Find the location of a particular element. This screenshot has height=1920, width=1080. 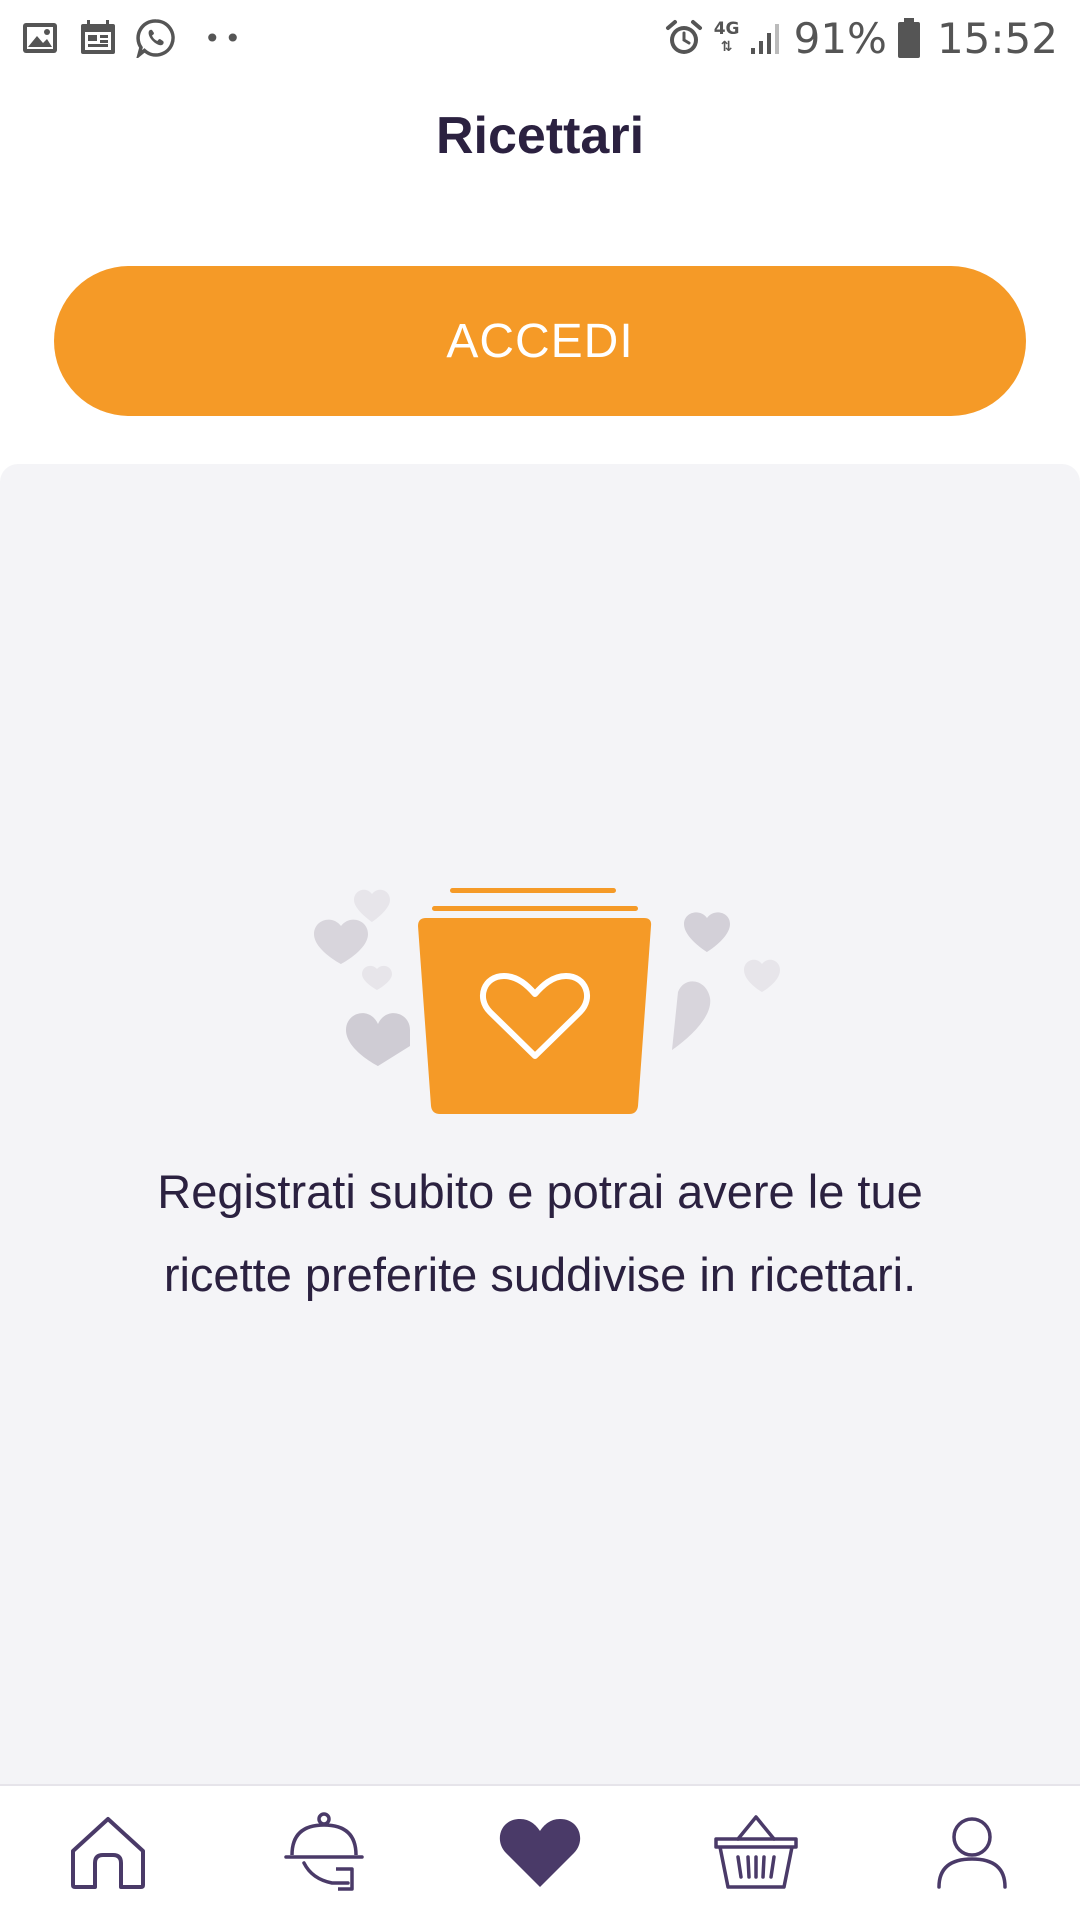

status-time: 15:52 is located at coordinates (997, 38).